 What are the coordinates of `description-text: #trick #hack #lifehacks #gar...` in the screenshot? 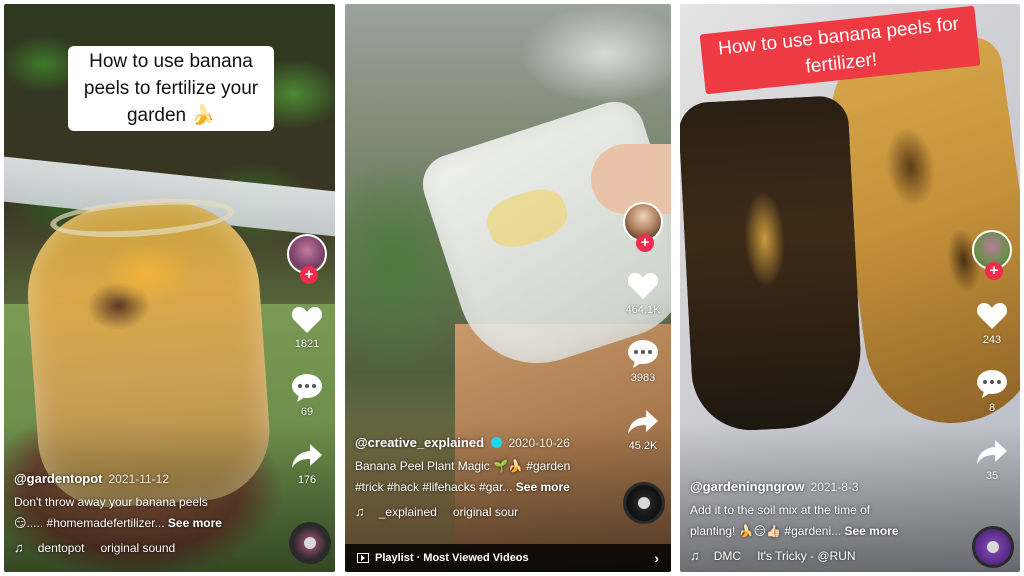 It's located at (434, 487).